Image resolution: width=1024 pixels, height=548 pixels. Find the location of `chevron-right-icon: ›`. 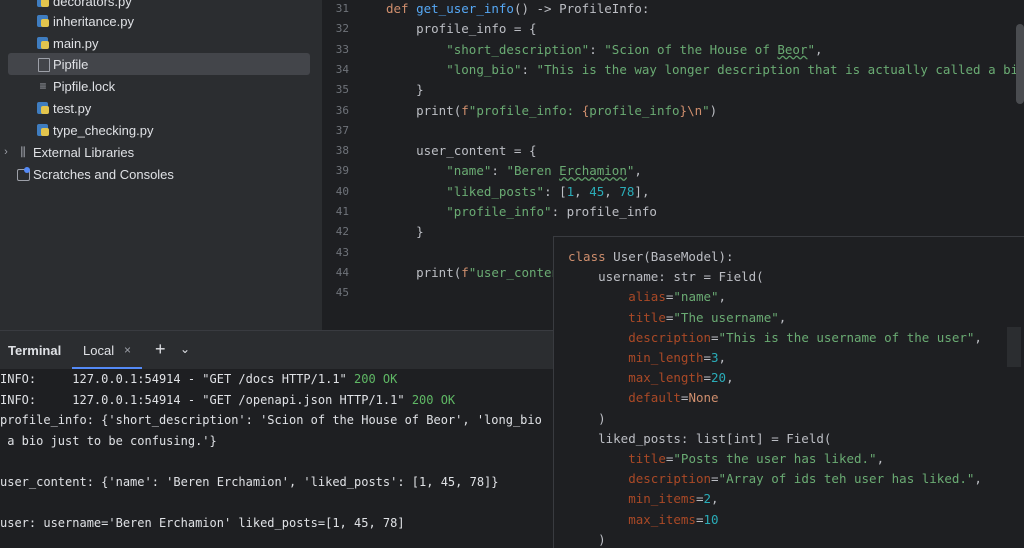

chevron-right-icon: › is located at coordinates (6, 152).